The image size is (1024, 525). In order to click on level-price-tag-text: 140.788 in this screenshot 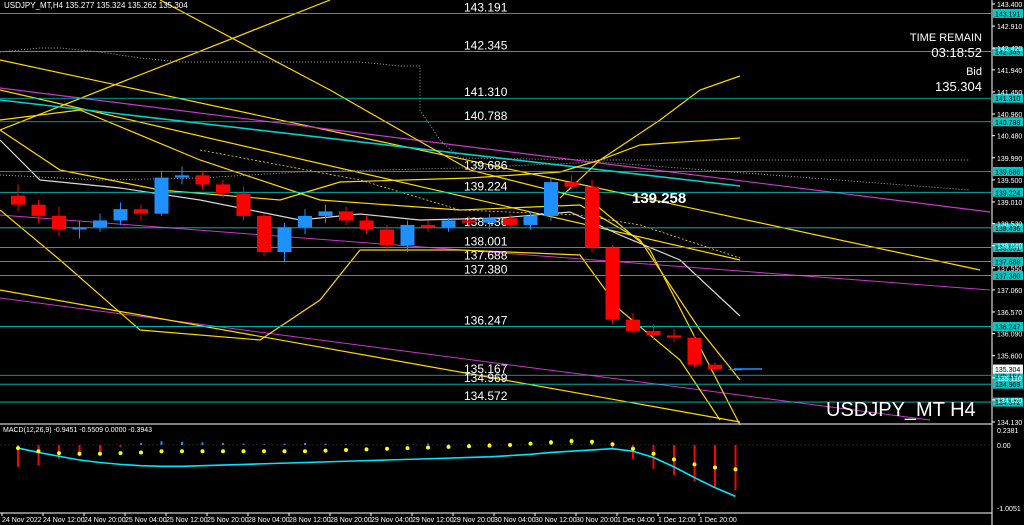, I will do `click(1007, 123)`.